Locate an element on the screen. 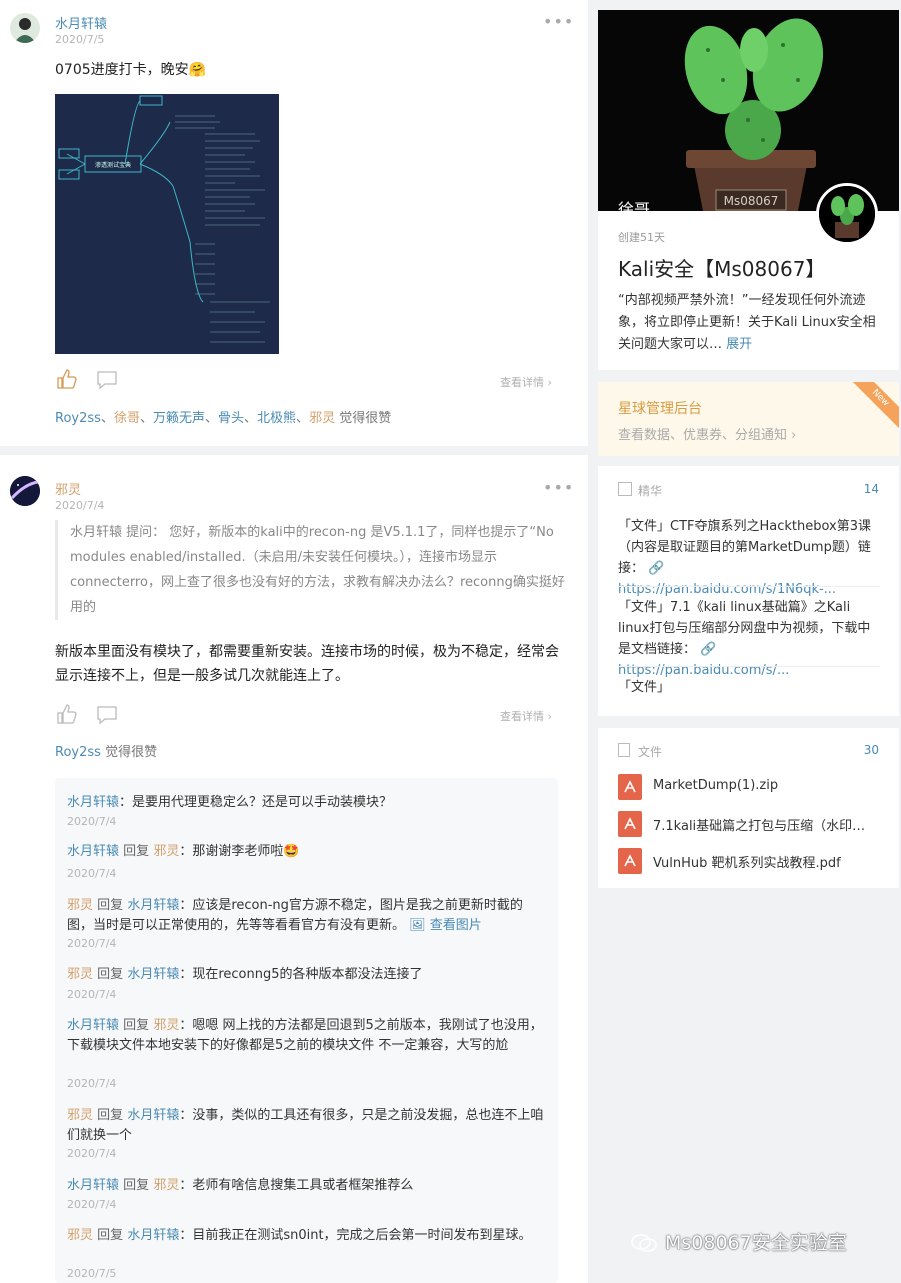 This screenshot has height=1283, width=901. comment-date: 2020/7/5 is located at coordinates (92, 1273).